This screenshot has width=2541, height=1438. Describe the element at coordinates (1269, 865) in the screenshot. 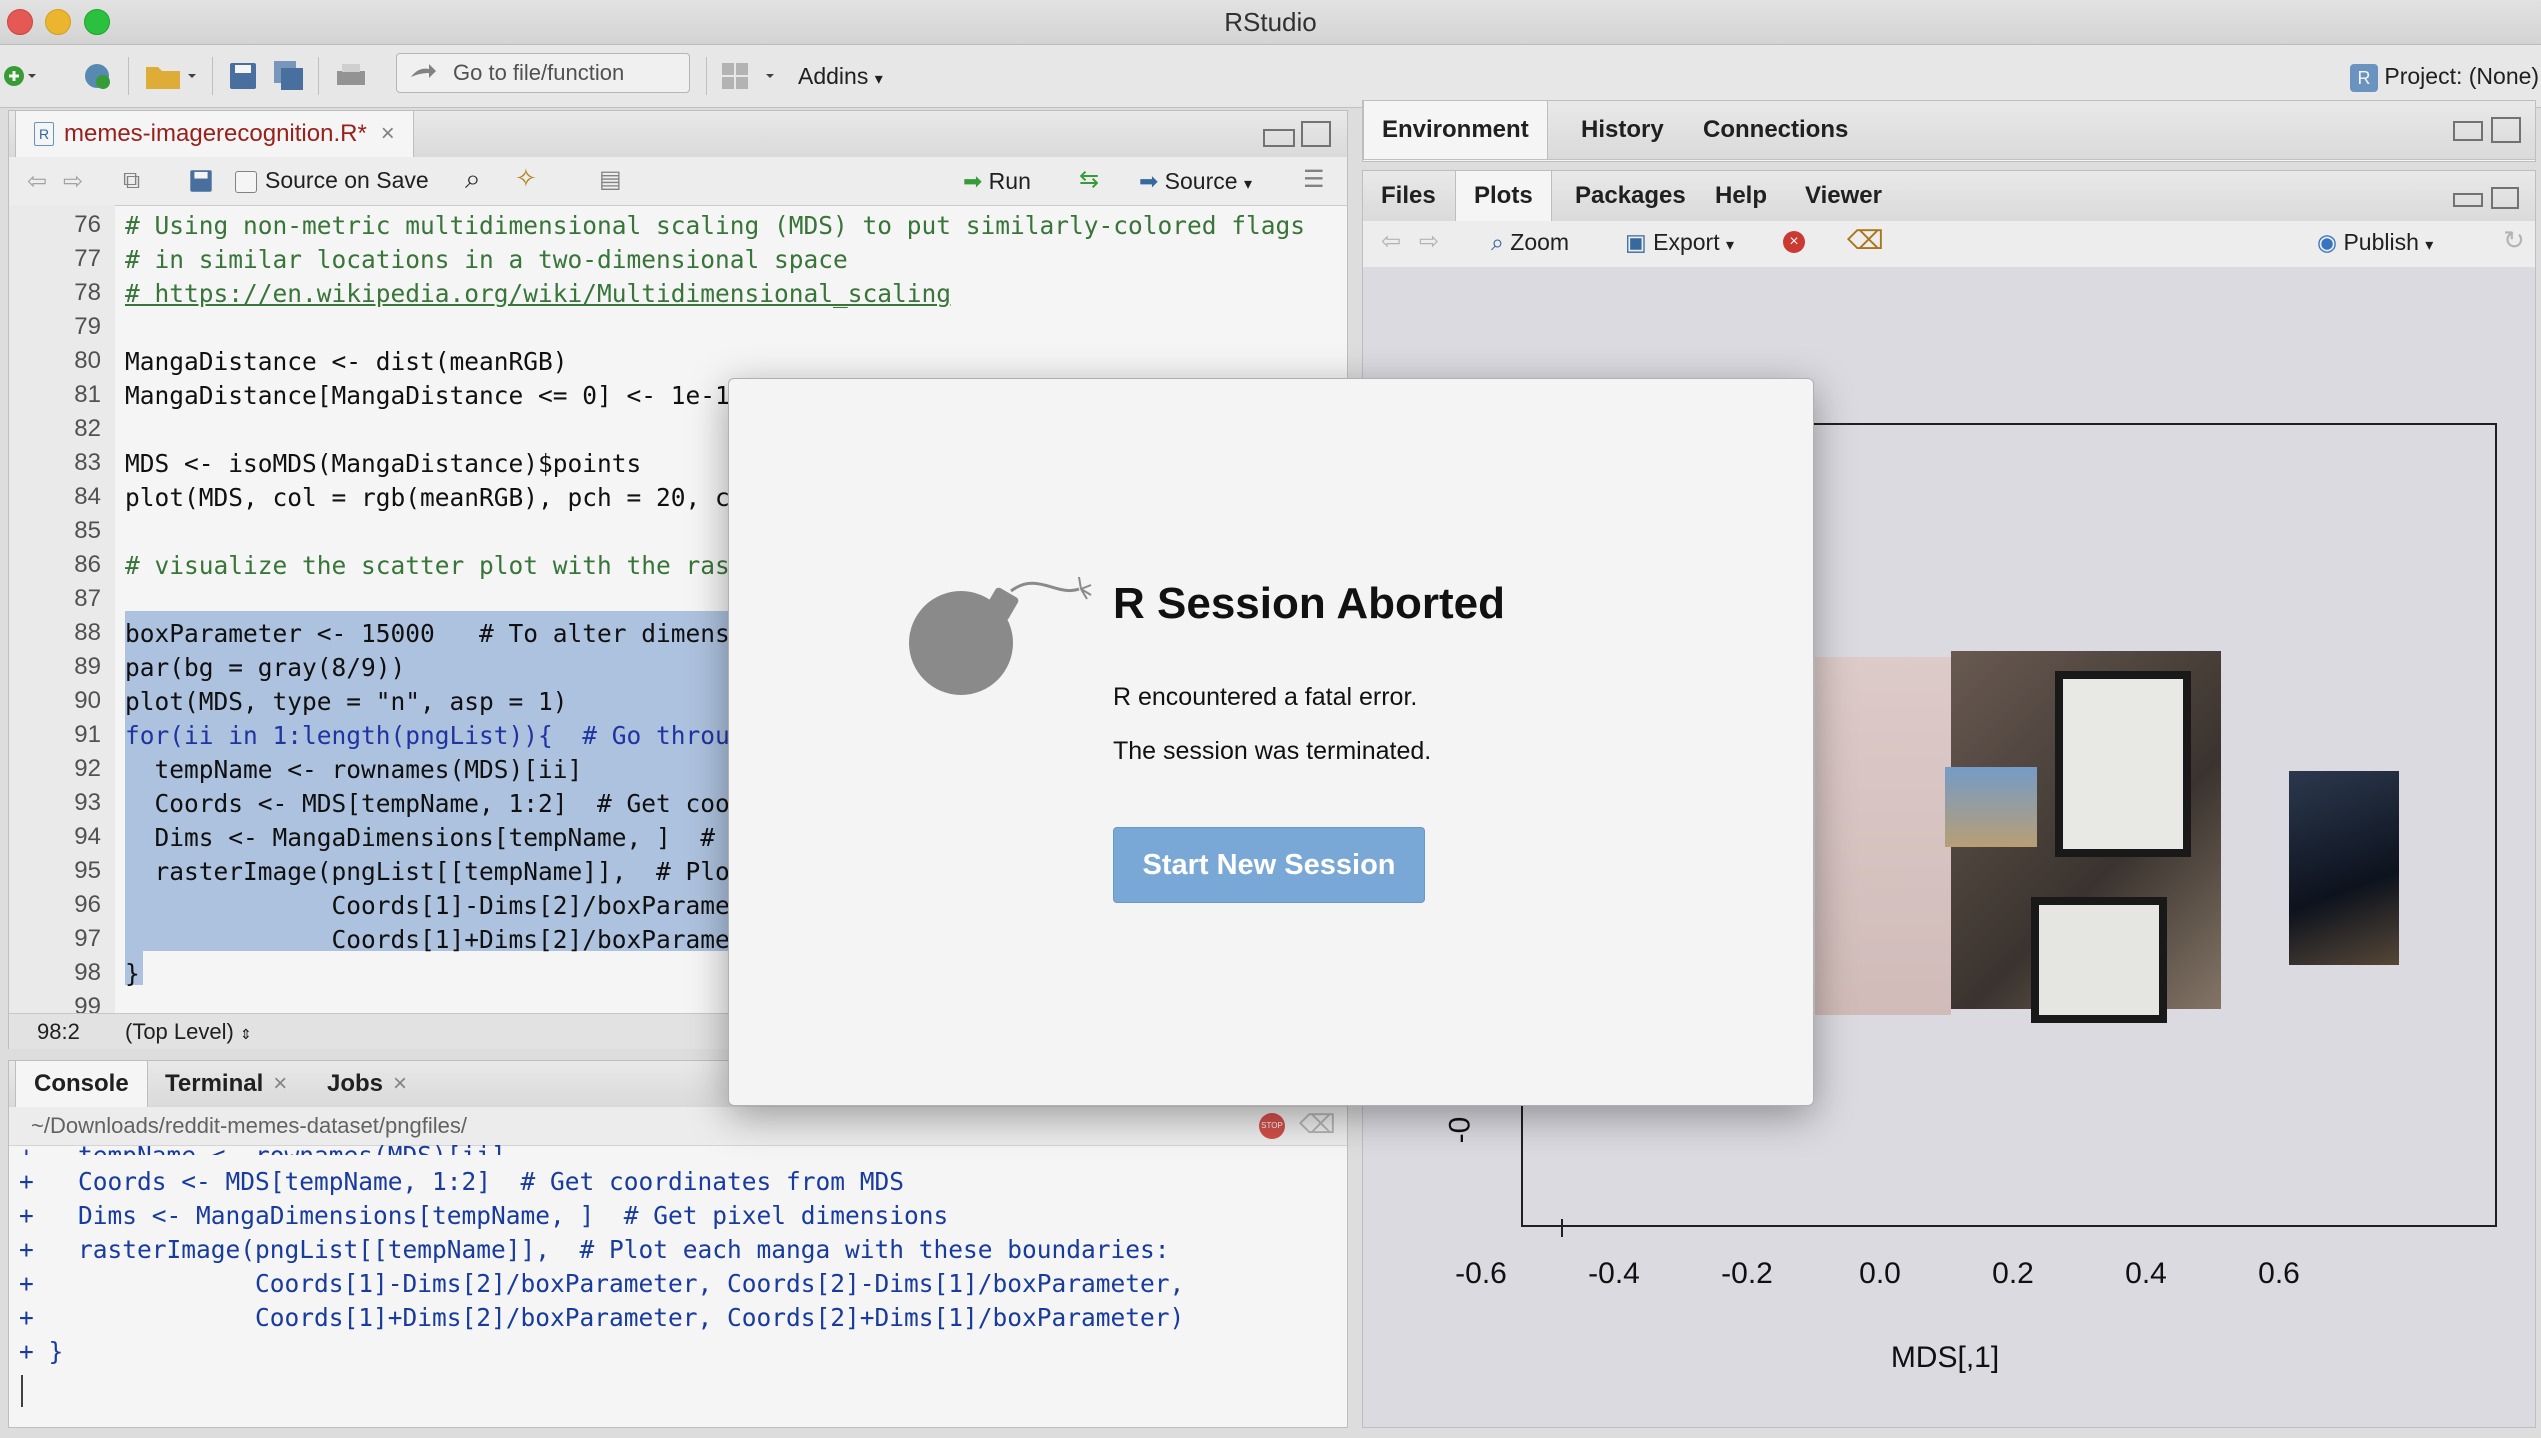

I see `start-new-session-button: Start New Session` at that location.